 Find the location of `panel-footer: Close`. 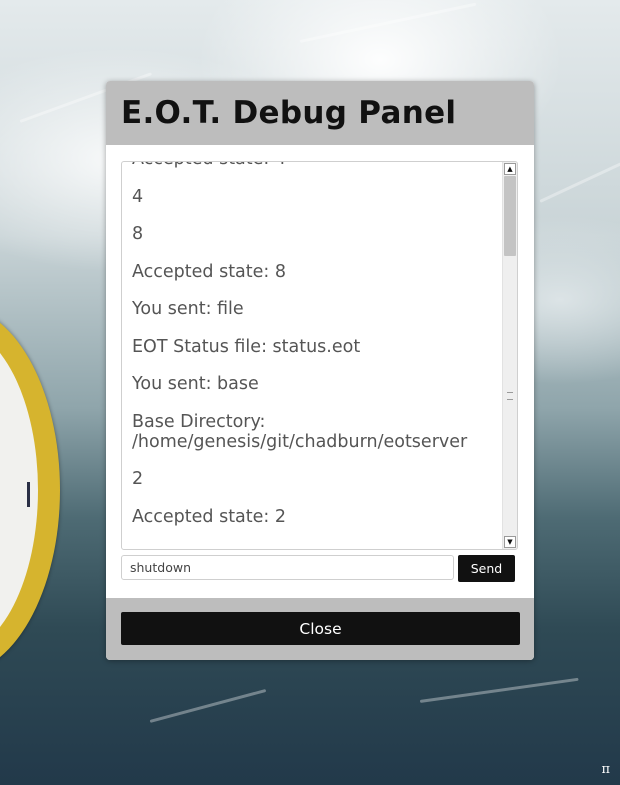

panel-footer: Close is located at coordinates (320, 629).